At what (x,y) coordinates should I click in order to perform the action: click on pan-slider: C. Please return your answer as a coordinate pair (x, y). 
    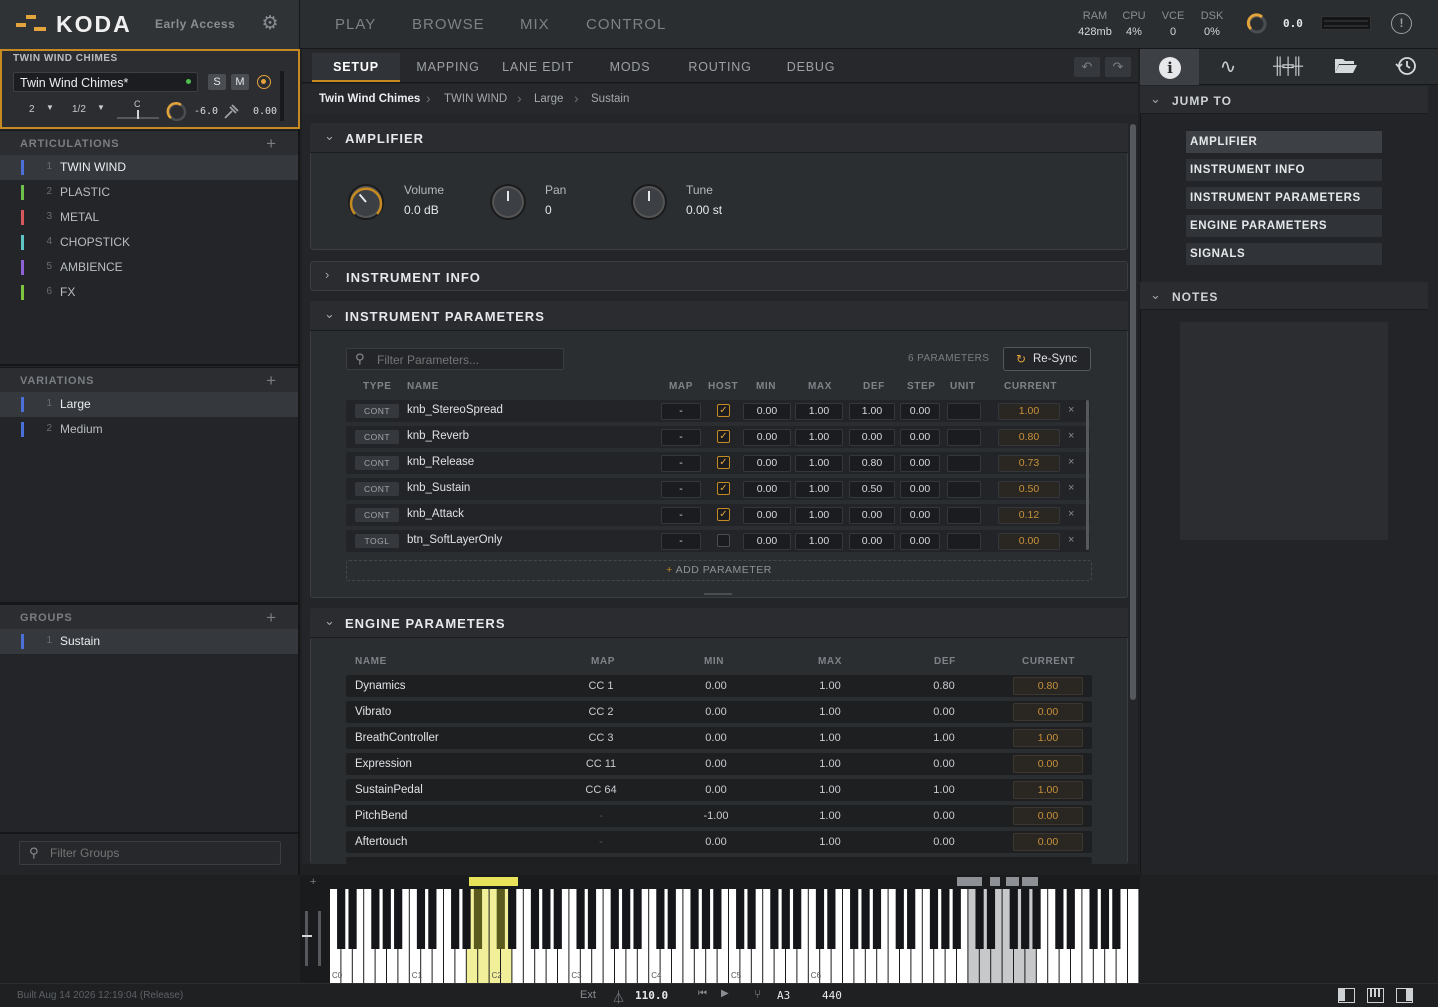
    Looking at the image, I should click on (137, 110).